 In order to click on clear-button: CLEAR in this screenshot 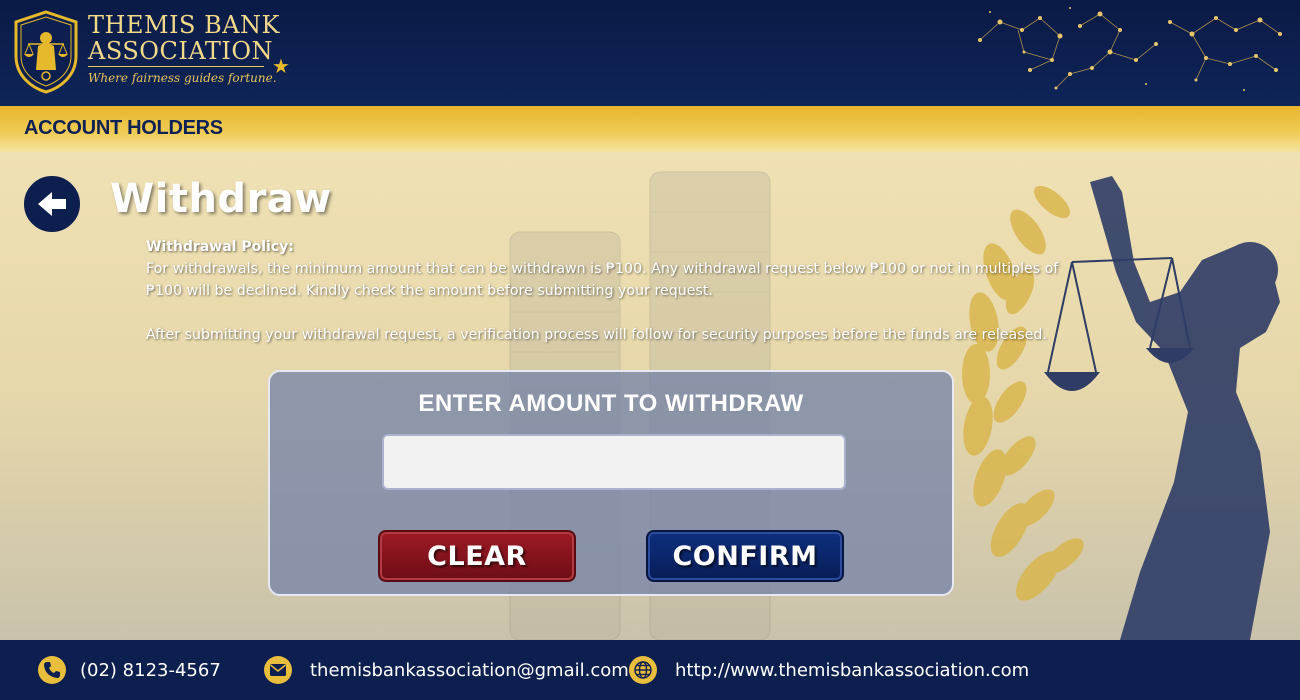, I will do `click(477, 556)`.